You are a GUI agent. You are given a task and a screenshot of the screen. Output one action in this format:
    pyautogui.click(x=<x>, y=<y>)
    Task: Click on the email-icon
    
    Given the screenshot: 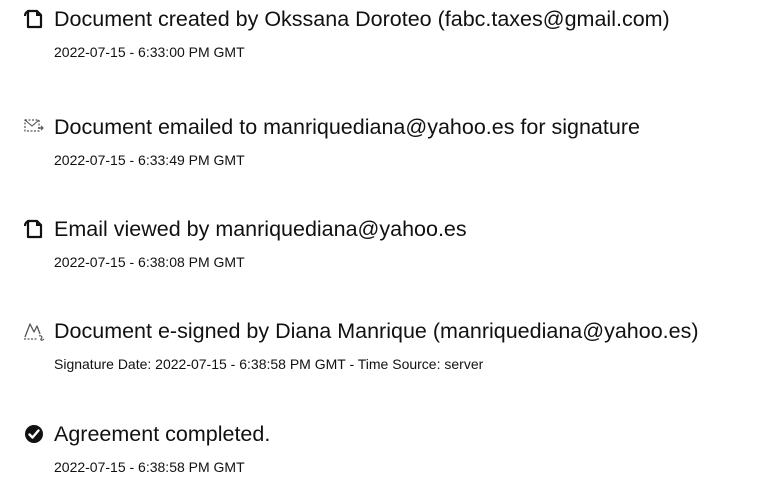 What is the action you would take?
    pyautogui.click(x=34, y=127)
    